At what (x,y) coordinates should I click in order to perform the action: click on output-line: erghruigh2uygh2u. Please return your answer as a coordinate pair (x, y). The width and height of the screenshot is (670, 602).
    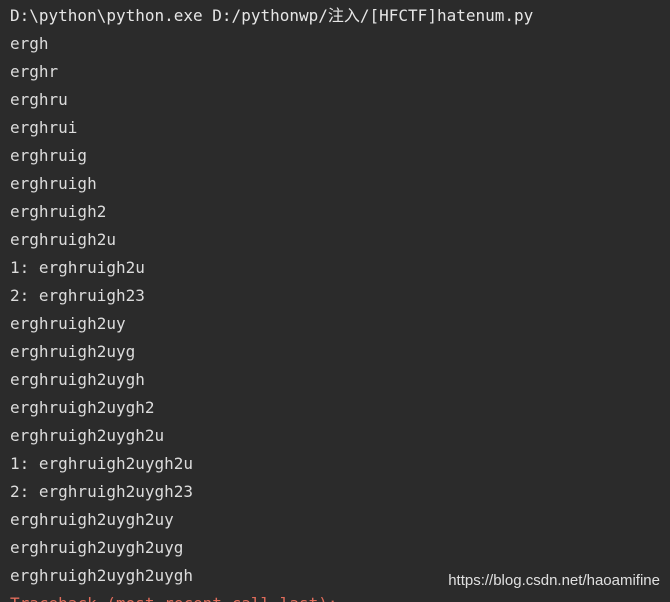
    Looking at the image, I should click on (87, 435).